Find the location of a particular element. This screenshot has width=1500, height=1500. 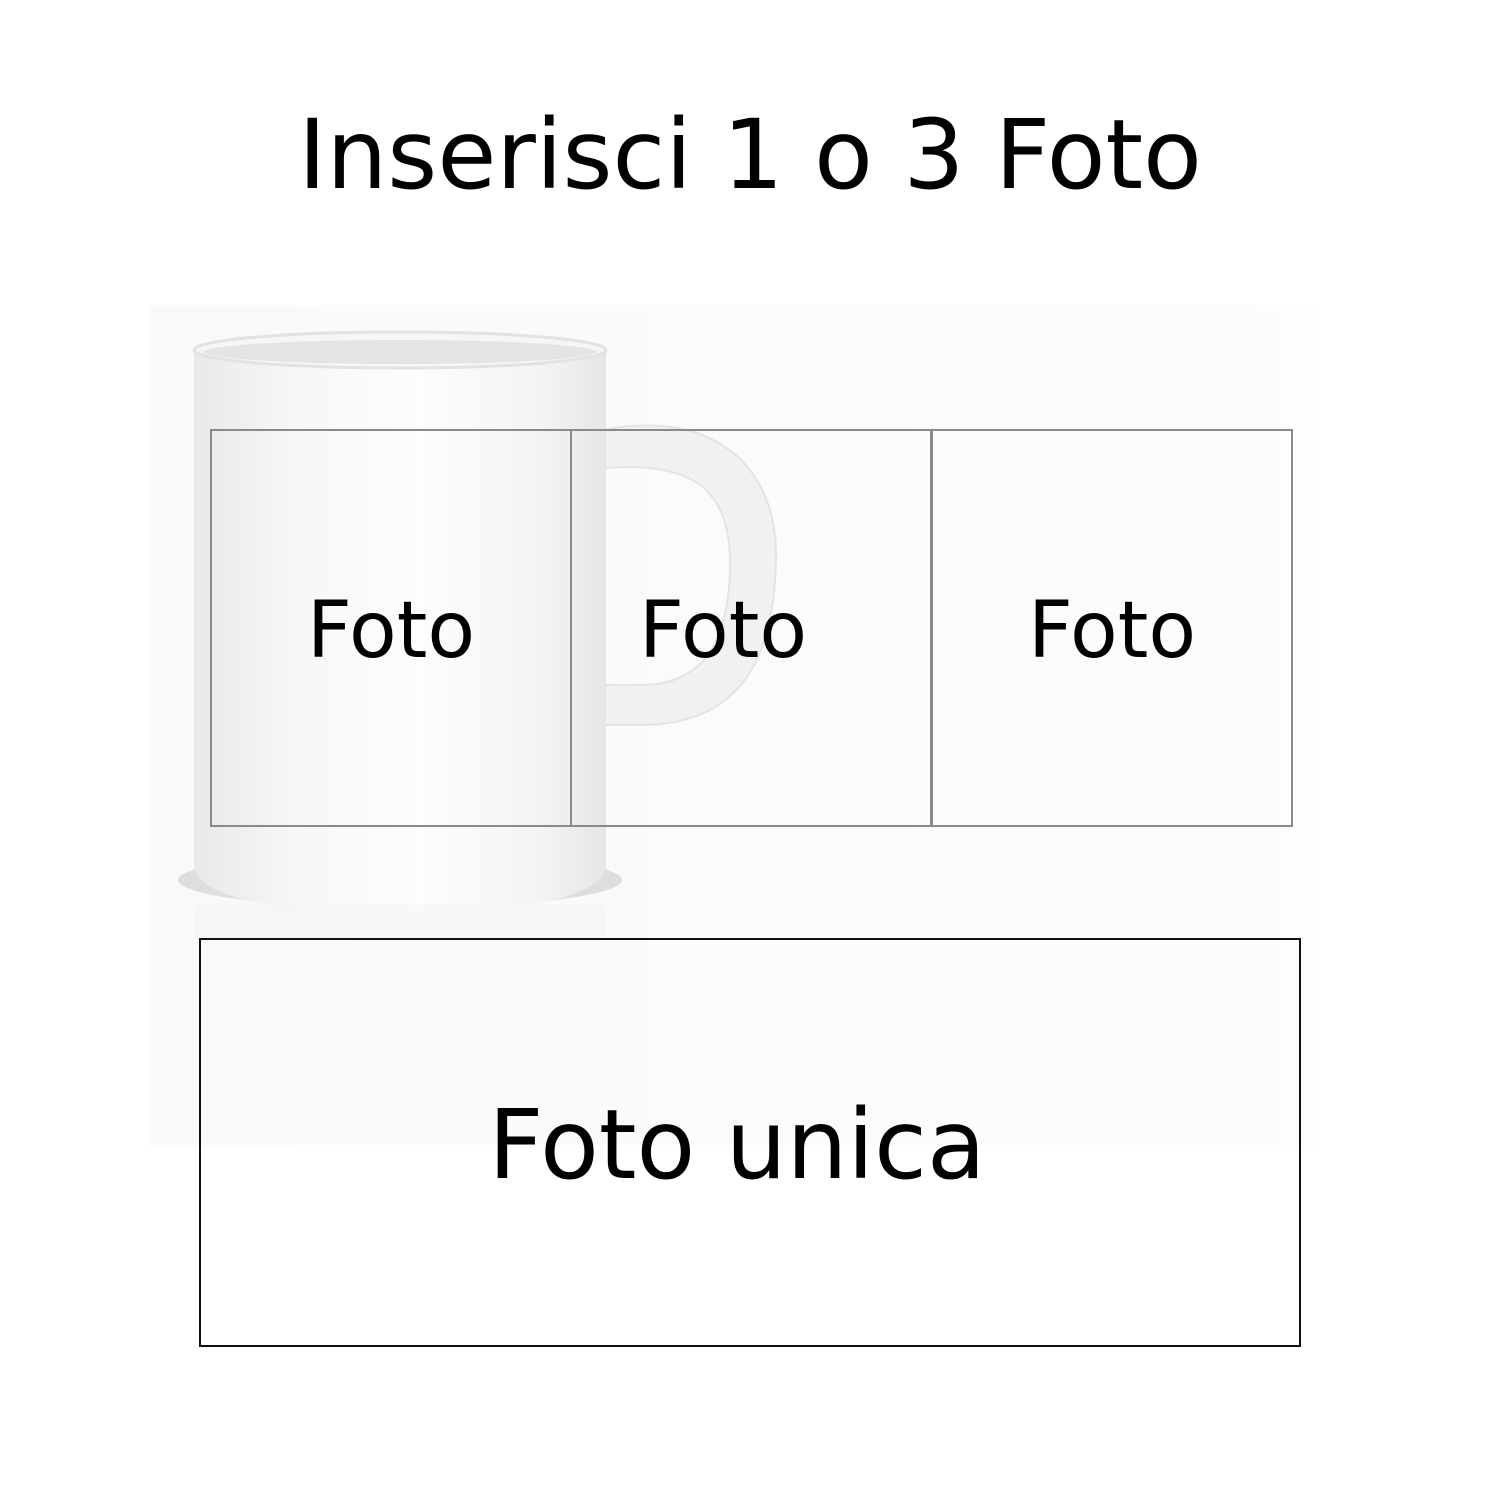

photo-slot-2-label: Foto is located at coordinates (723, 631).